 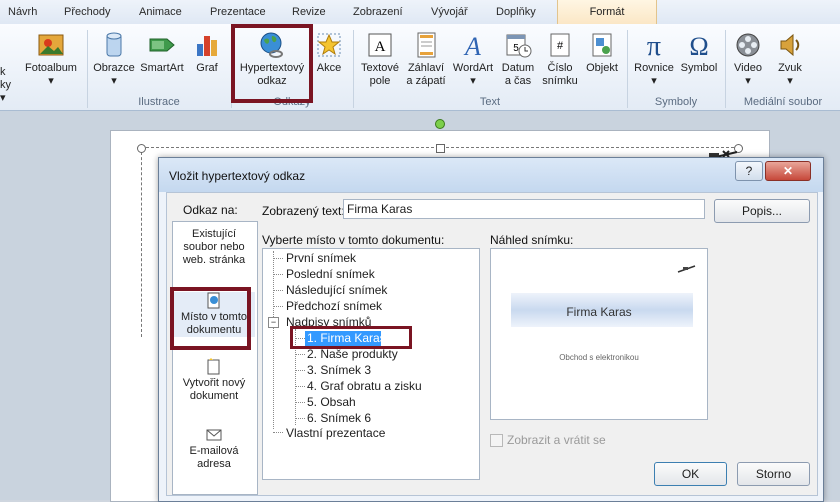 What do you see at coordinates (524, 209) in the screenshot?
I see `display-text-input: Firma Karas` at bounding box center [524, 209].